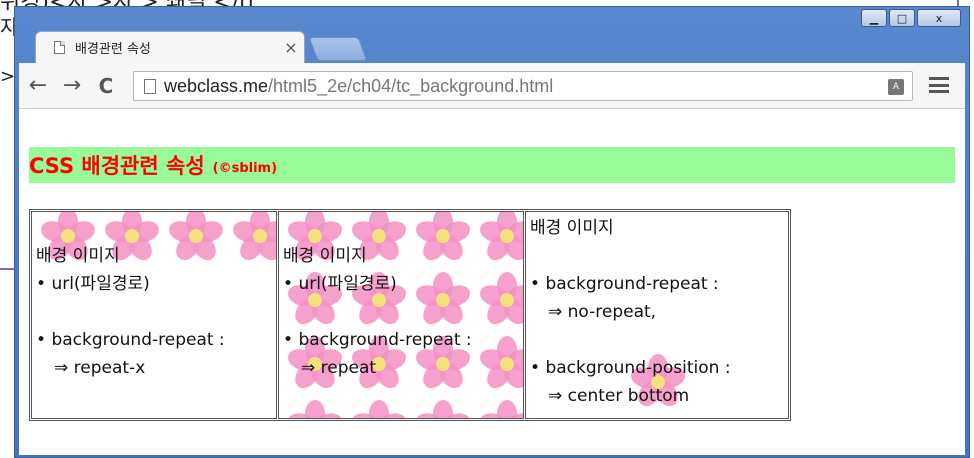 The height and width of the screenshot is (458, 974). I want to click on cell-line: ⇒ repeat, so click(339, 368).